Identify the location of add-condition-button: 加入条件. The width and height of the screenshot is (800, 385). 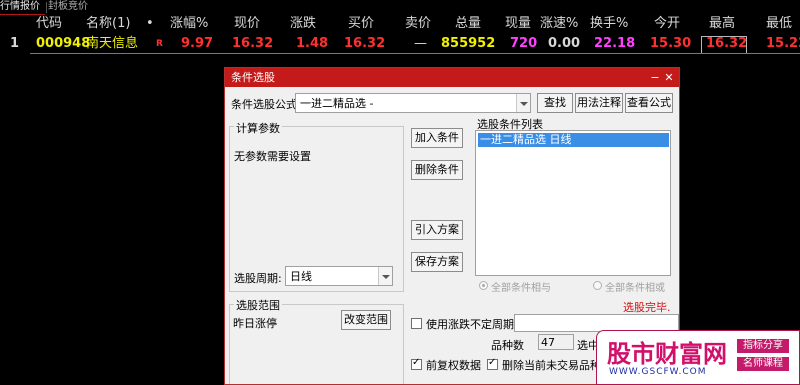
(437, 138).